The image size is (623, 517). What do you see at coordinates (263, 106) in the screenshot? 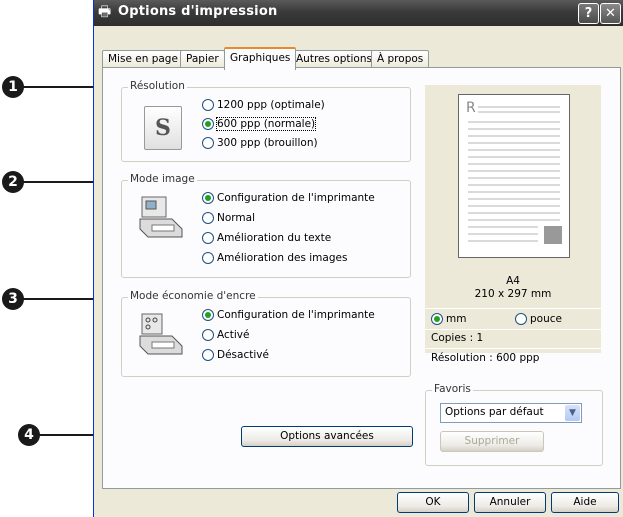
I see `resolution-option-1200: 1200 ppp (optimale)` at bounding box center [263, 106].